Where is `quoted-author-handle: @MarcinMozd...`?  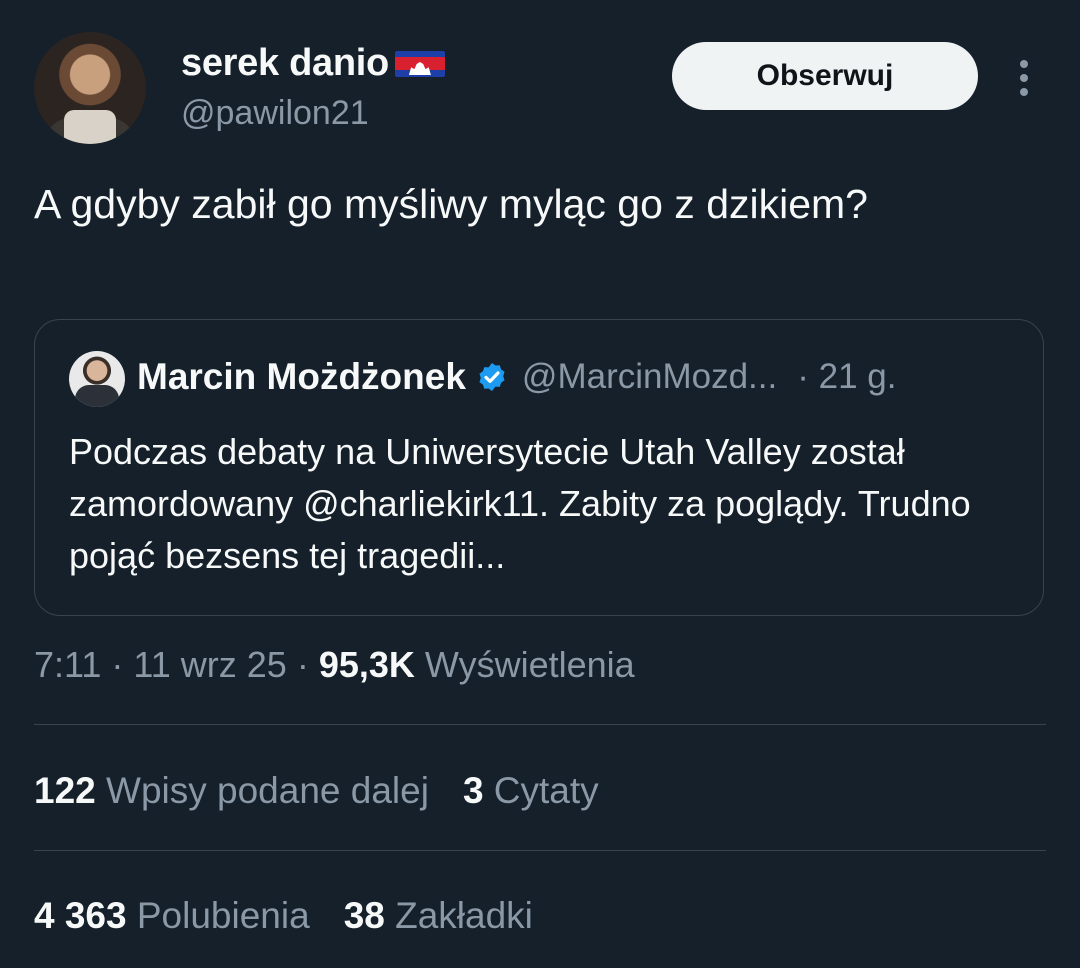
quoted-author-handle: @MarcinMozd... is located at coordinates (649, 376).